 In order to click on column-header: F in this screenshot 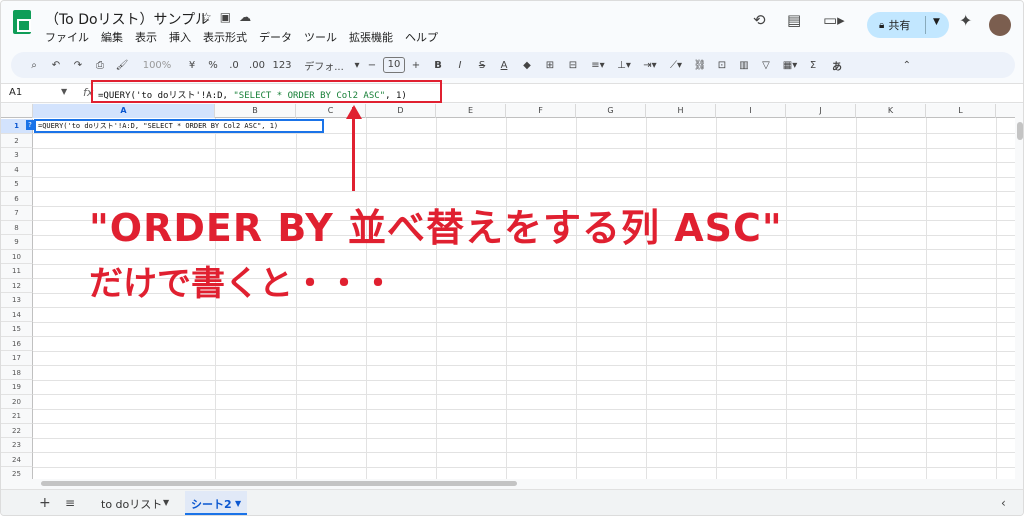, I will do `click(541, 111)`.